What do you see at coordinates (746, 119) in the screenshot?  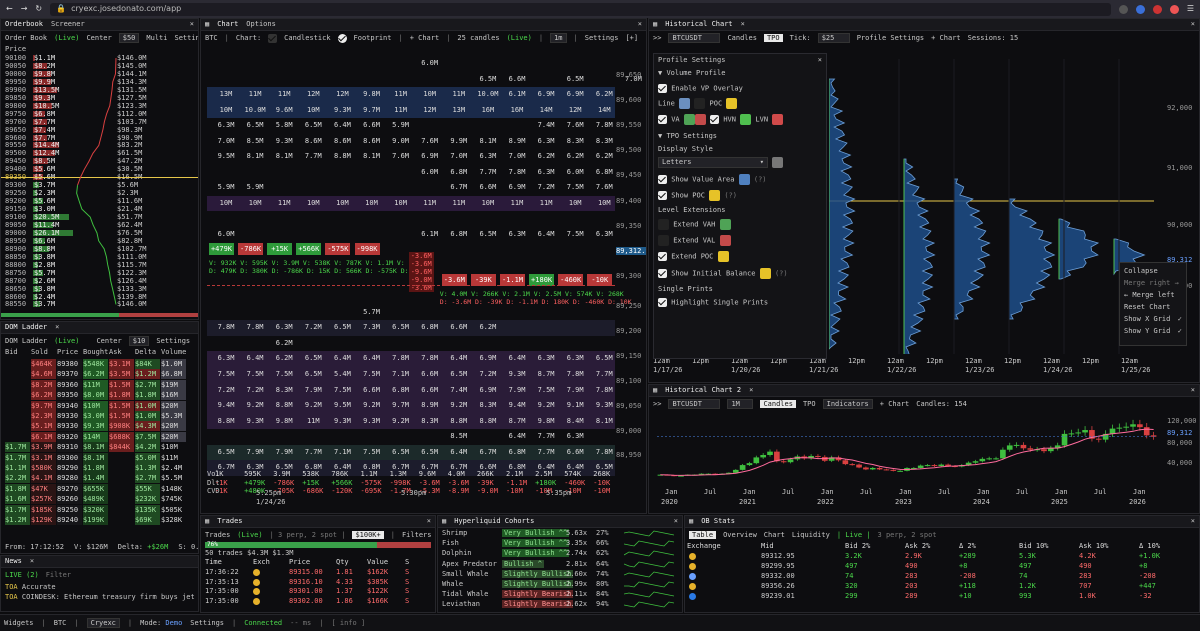 I see `hvn-color-swatch` at bounding box center [746, 119].